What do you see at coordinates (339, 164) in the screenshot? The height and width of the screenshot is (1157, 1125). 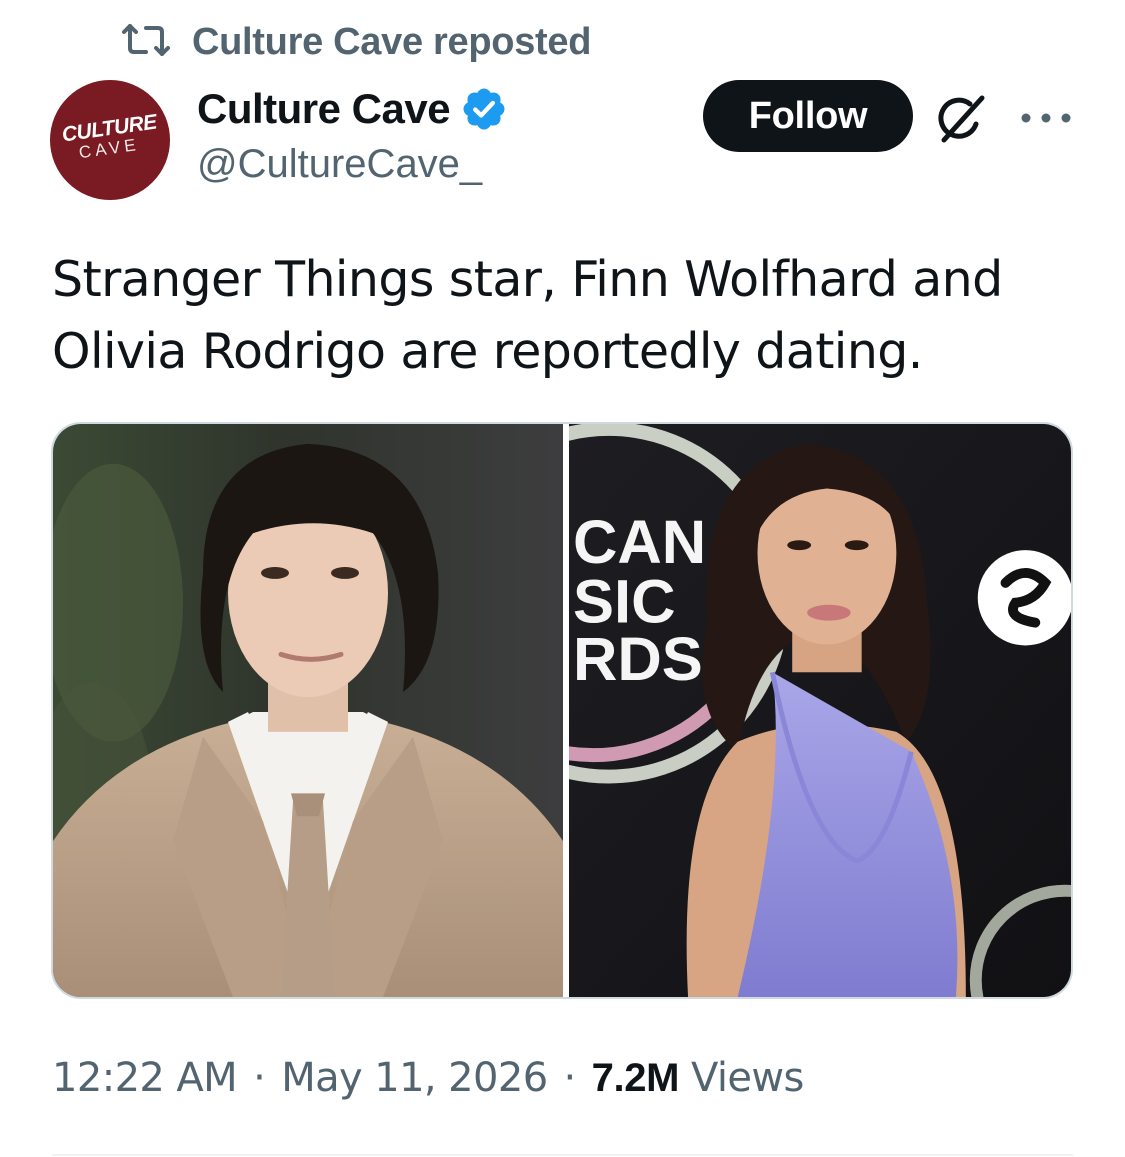 I see `author-handle: @CultureCave_` at bounding box center [339, 164].